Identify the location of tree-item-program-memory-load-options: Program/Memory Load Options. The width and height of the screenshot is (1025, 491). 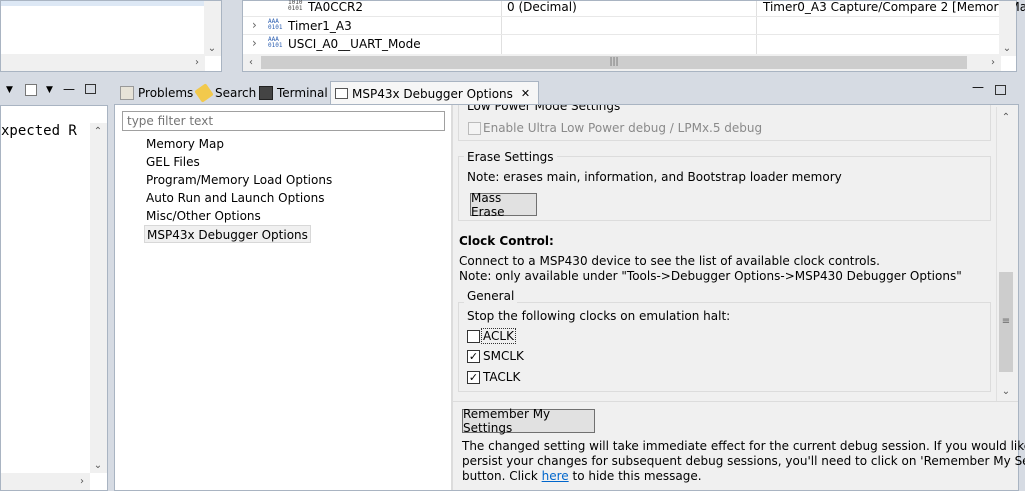
(239, 180).